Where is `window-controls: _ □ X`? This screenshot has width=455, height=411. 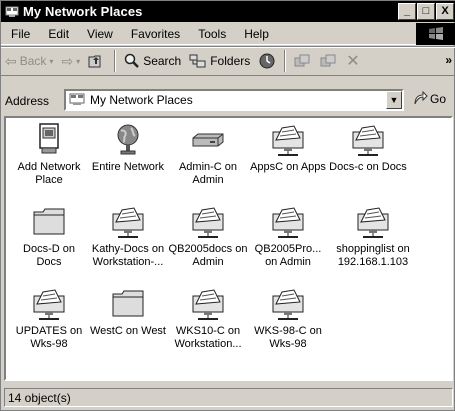 window-controls: _ □ X is located at coordinates (426, 11).